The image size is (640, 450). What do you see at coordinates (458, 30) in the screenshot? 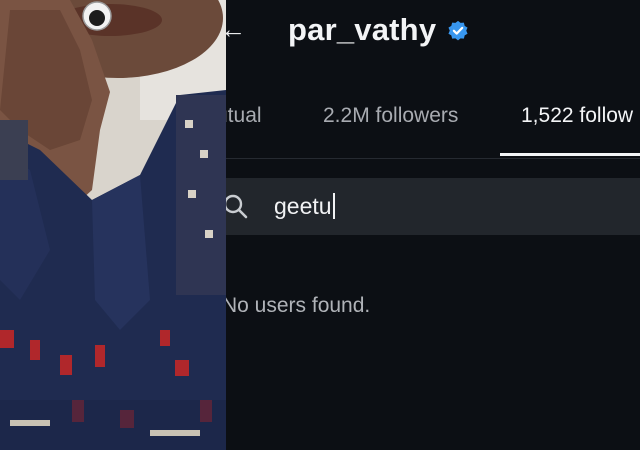
I see `verified-badge-icon` at bounding box center [458, 30].